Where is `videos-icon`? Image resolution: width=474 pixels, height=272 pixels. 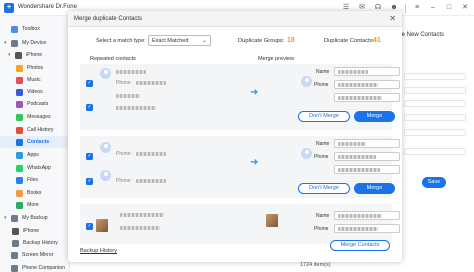
videos-icon is located at coordinates (19, 92).